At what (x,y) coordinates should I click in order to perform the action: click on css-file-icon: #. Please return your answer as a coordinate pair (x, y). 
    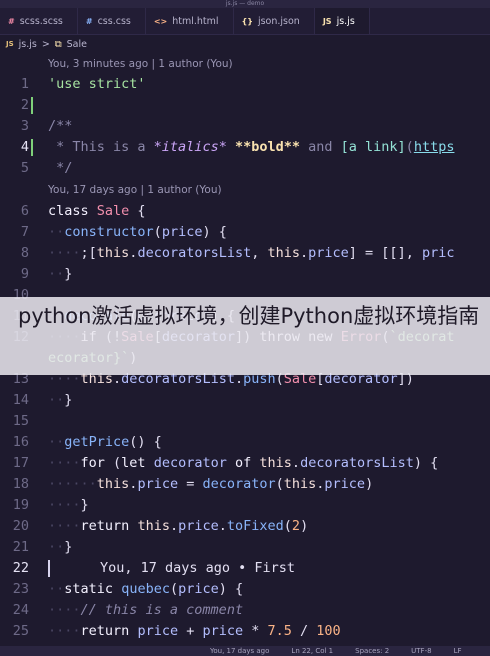
    Looking at the image, I should click on (89, 21).